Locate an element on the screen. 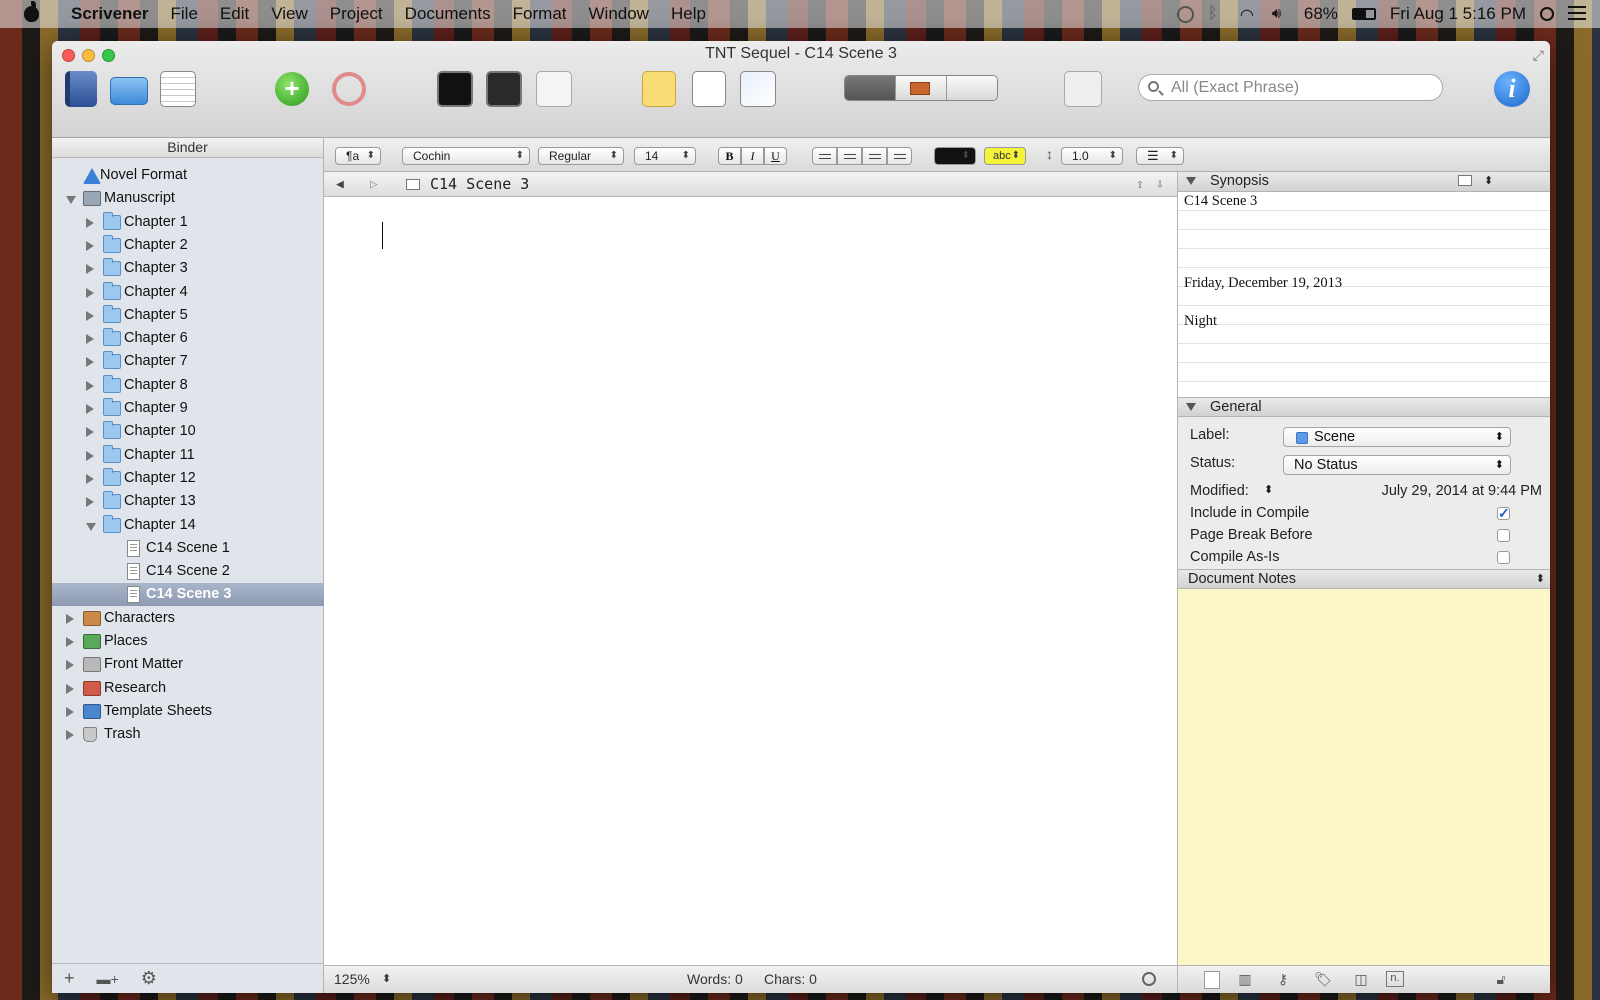  scrivenings-view-button is located at coordinates (870, 88).